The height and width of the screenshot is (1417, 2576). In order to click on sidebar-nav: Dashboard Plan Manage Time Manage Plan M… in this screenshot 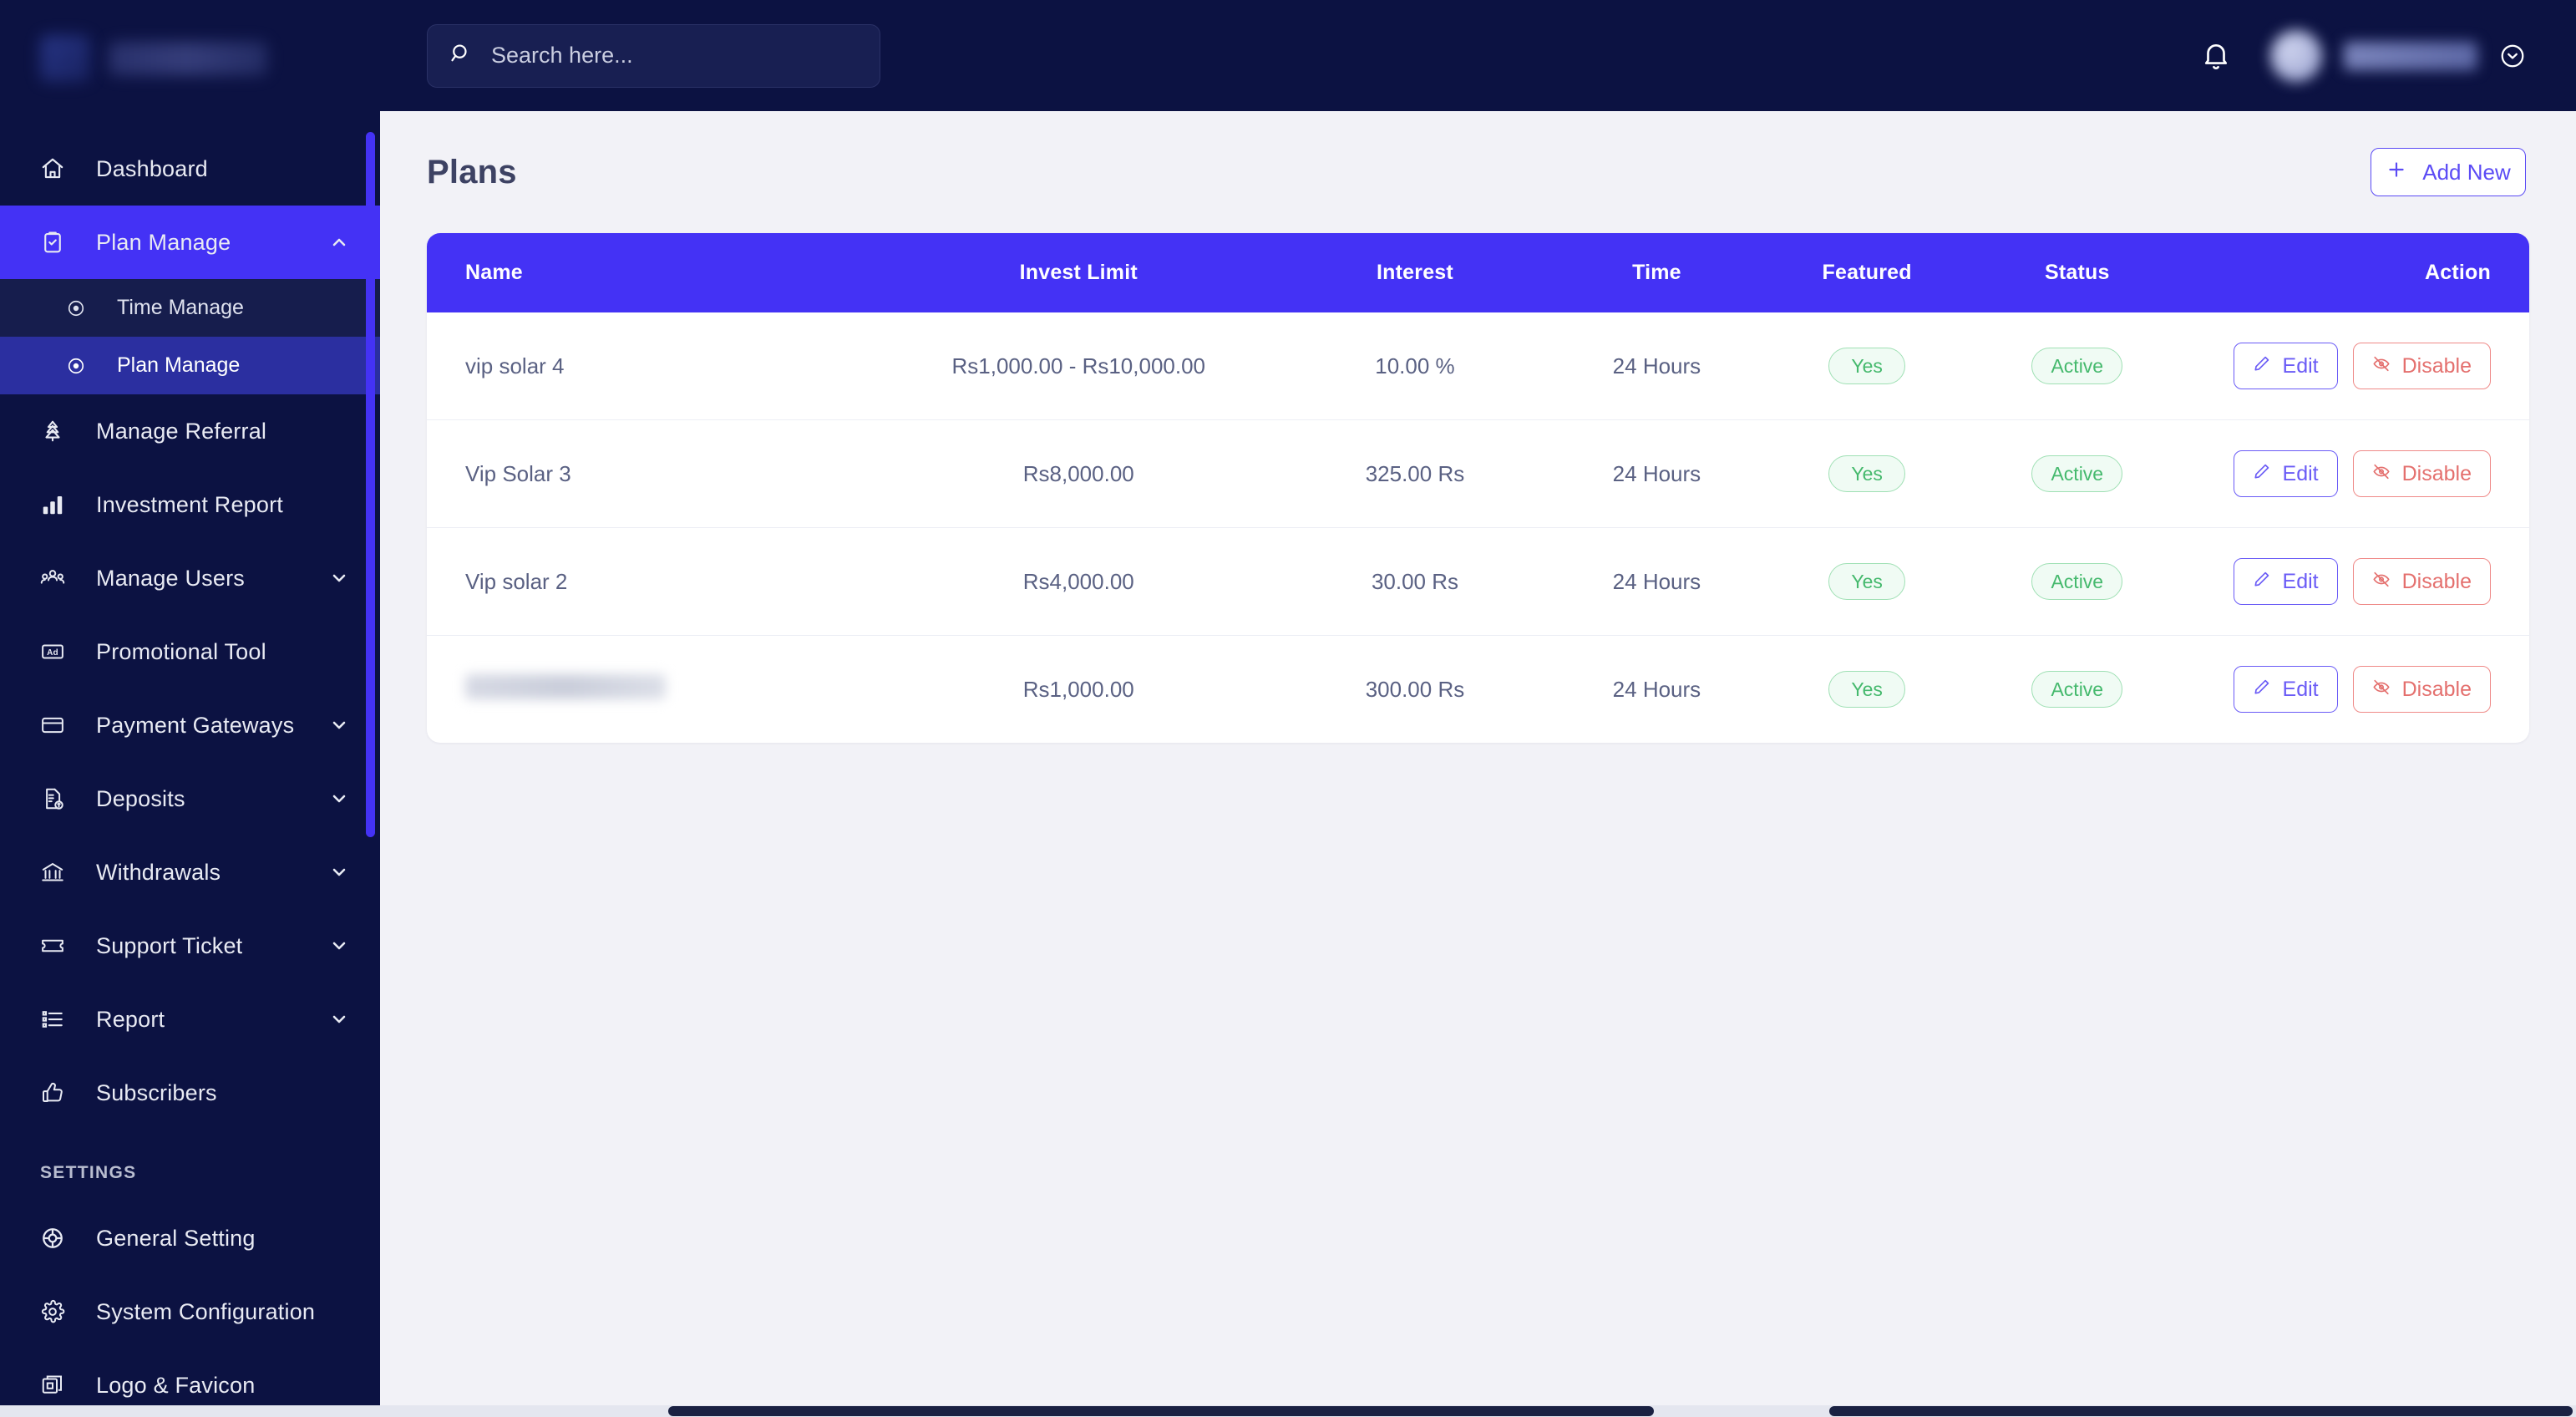, I will do `click(190, 767)`.